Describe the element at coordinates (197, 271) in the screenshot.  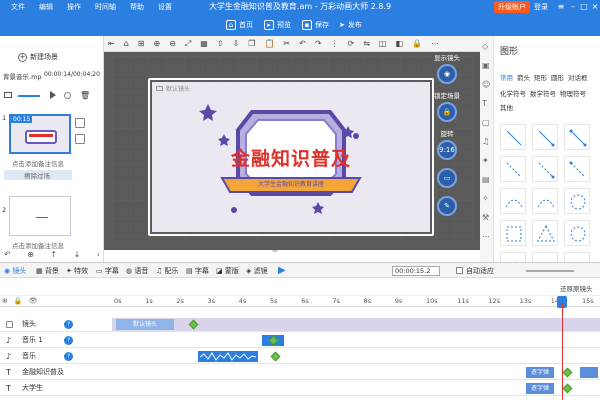
I see `tool-caption: ▤ 字幕` at that location.